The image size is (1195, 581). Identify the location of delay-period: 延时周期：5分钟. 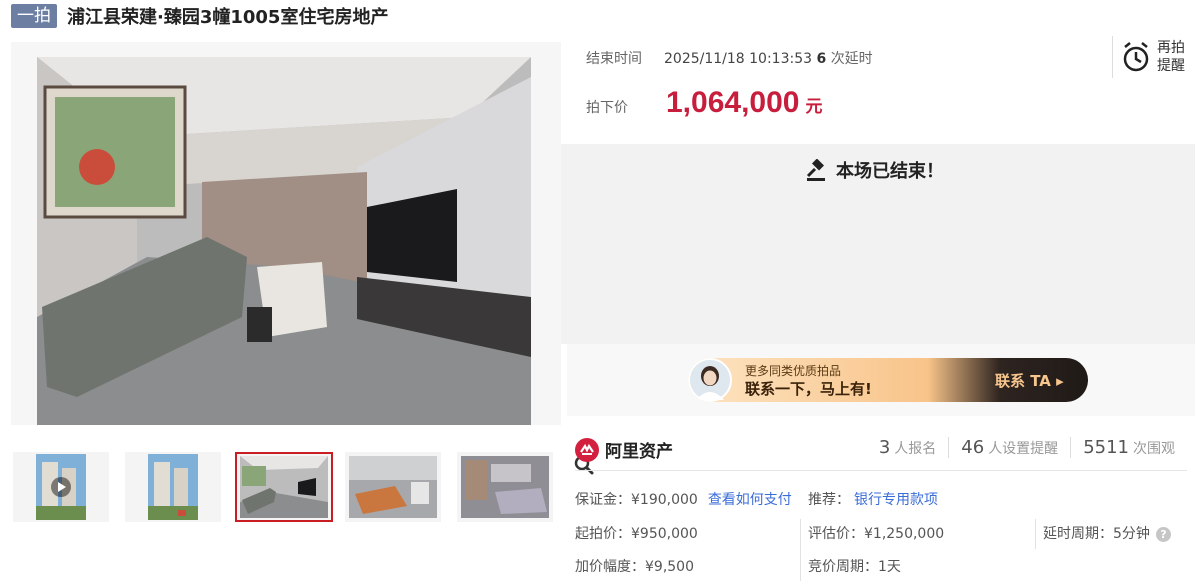
(1096, 534).